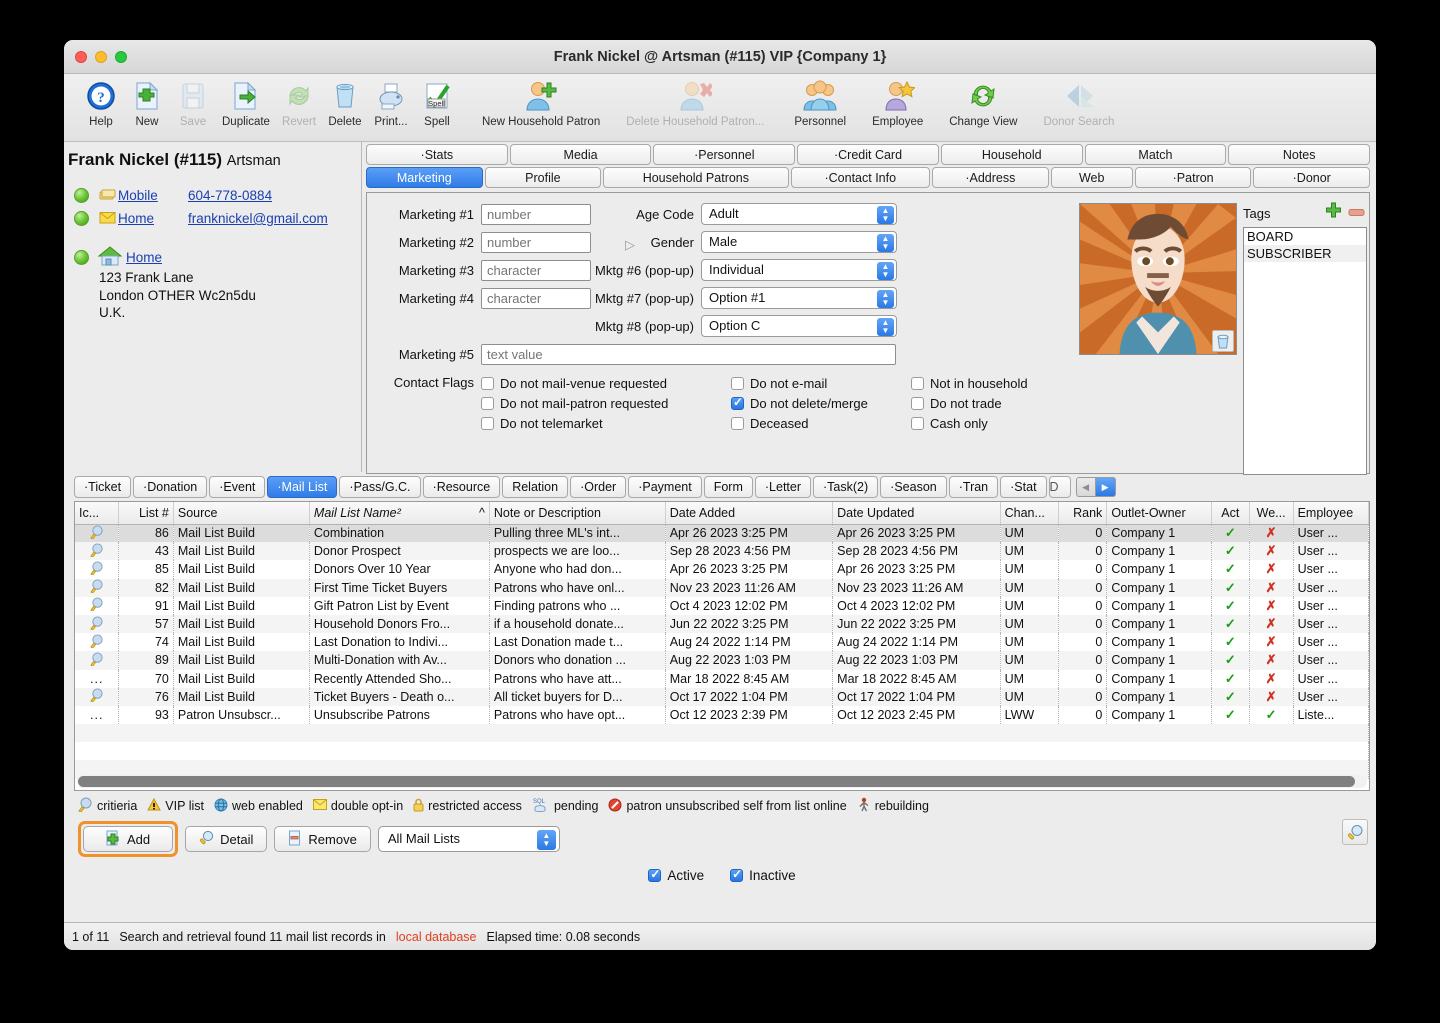 This screenshot has width=1440, height=1023. What do you see at coordinates (1091, 177) in the screenshot?
I see `tab-web: Web` at bounding box center [1091, 177].